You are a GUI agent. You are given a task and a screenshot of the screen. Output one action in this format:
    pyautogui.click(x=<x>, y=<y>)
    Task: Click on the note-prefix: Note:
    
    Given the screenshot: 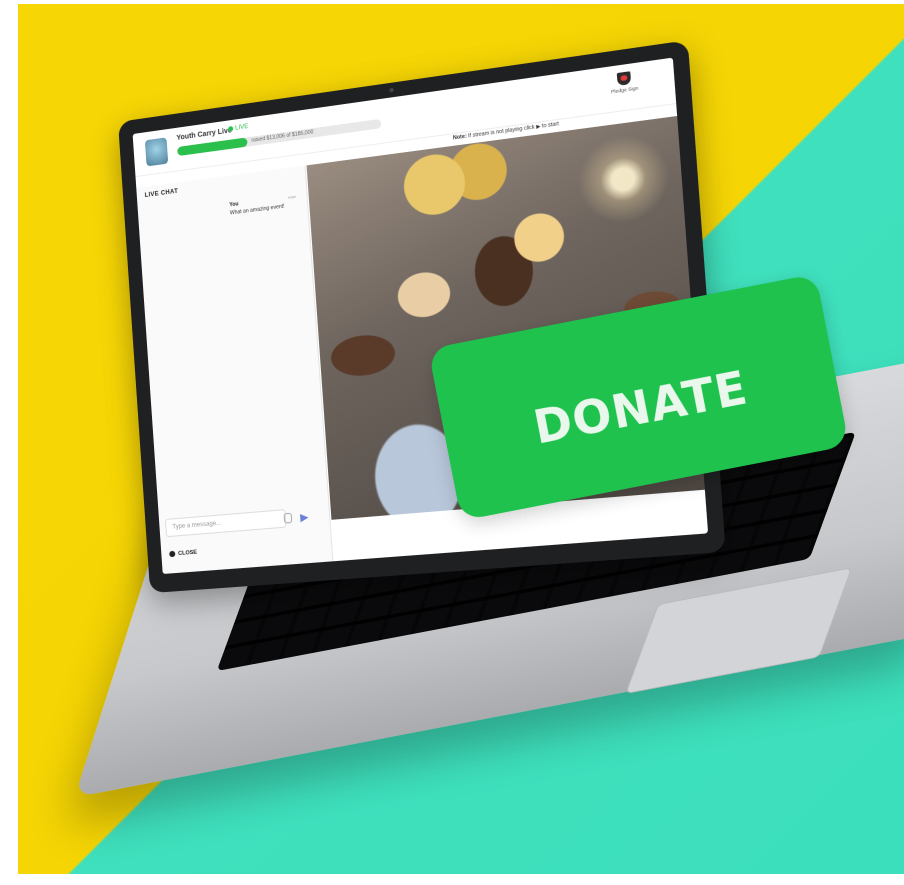 What is the action you would take?
    pyautogui.click(x=459, y=137)
    